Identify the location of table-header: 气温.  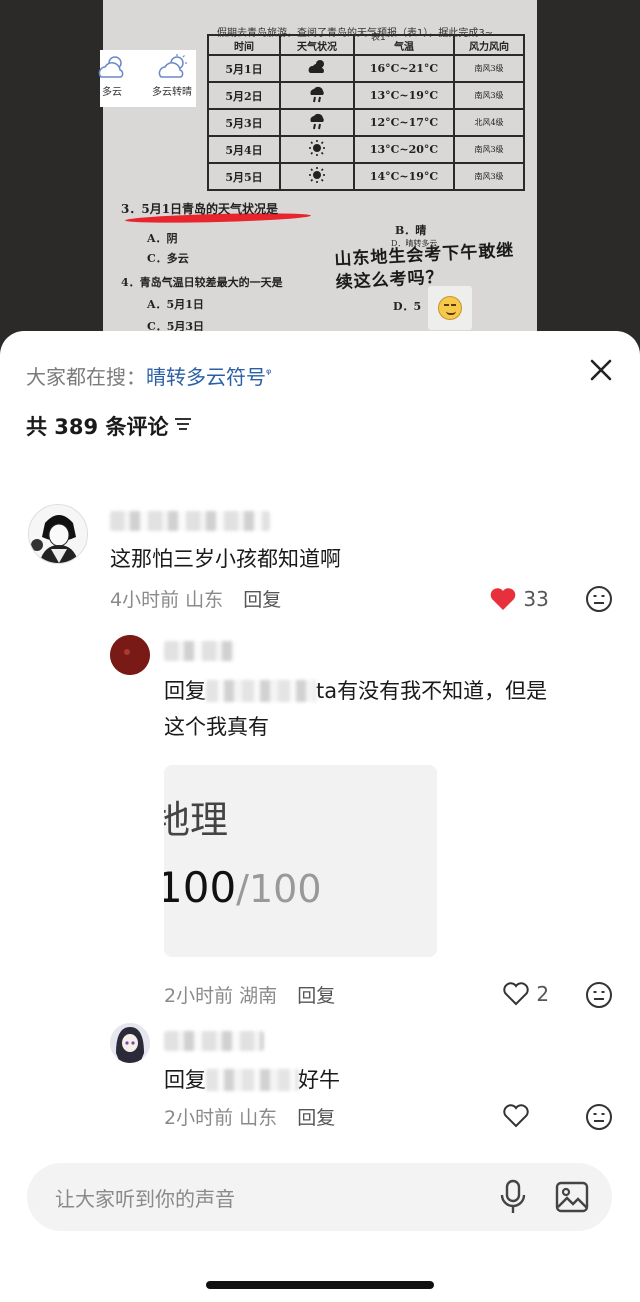
(404, 45).